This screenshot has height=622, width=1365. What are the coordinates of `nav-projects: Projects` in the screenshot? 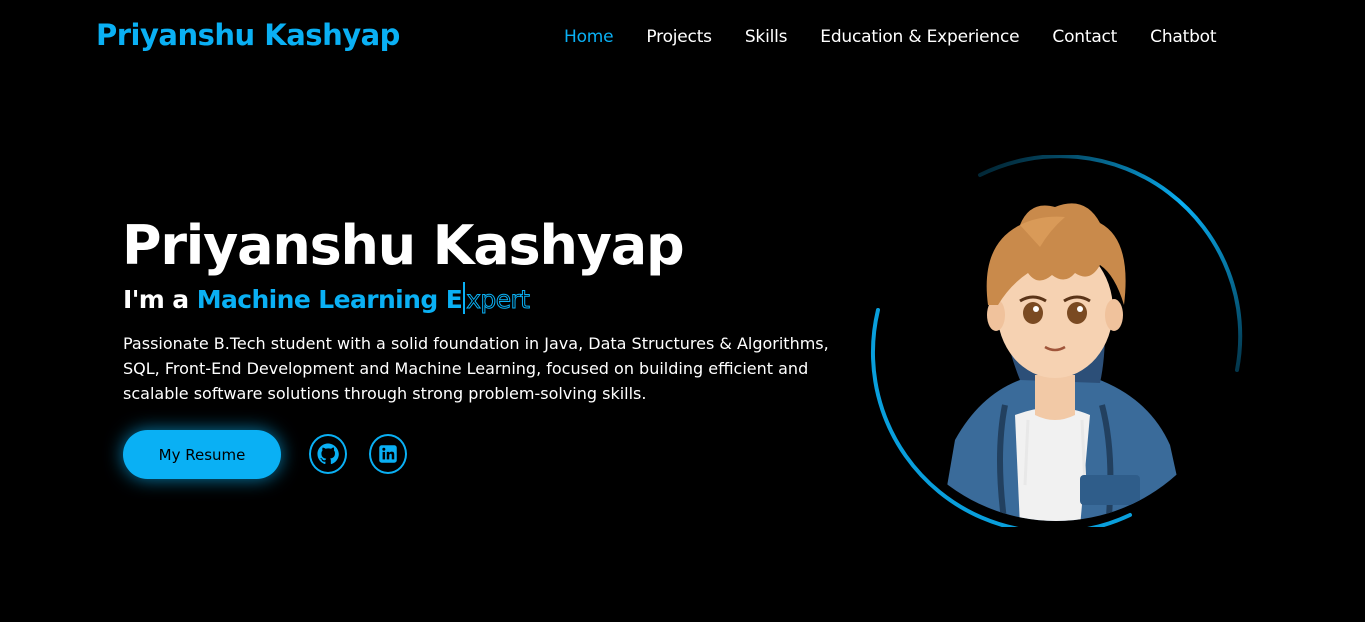 It's located at (679, 37).